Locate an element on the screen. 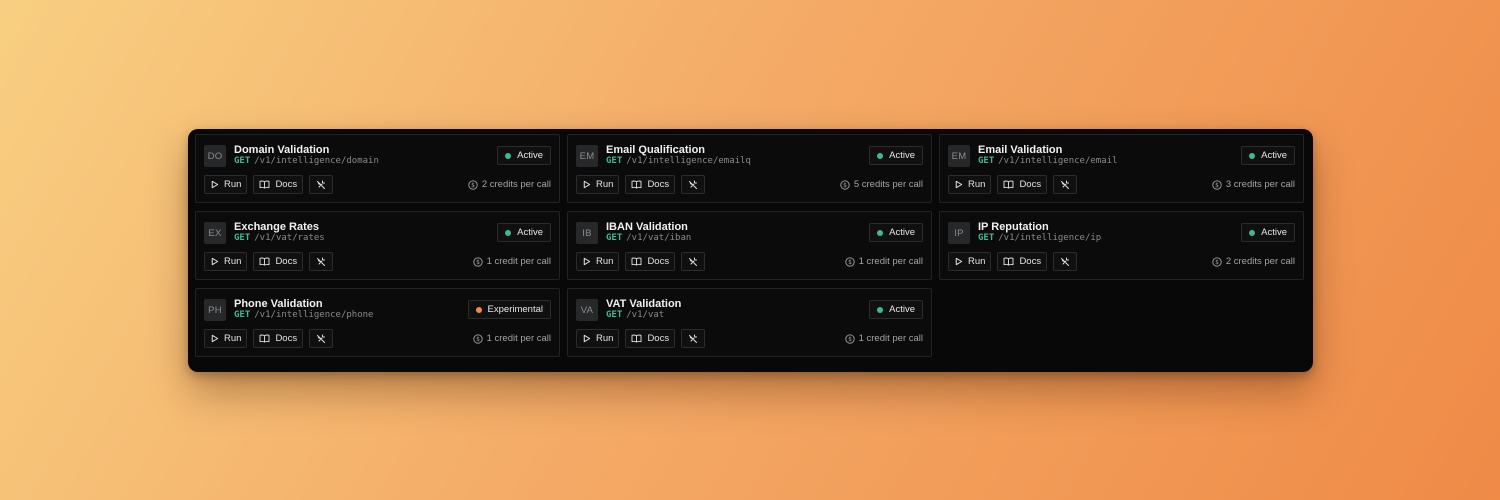 This screenshot has height=500, width=1500. endpoint-name: Email Validation is located at coordinates (1020, 150).